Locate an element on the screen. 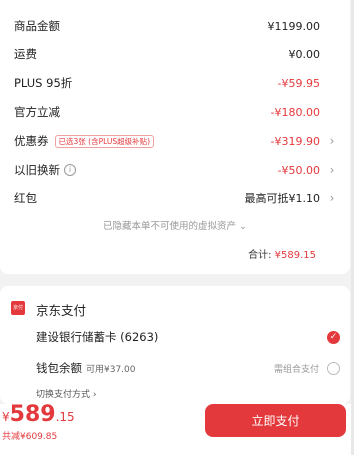  chevron-down-icon: ⌄ is located at coordinates (243, 226).